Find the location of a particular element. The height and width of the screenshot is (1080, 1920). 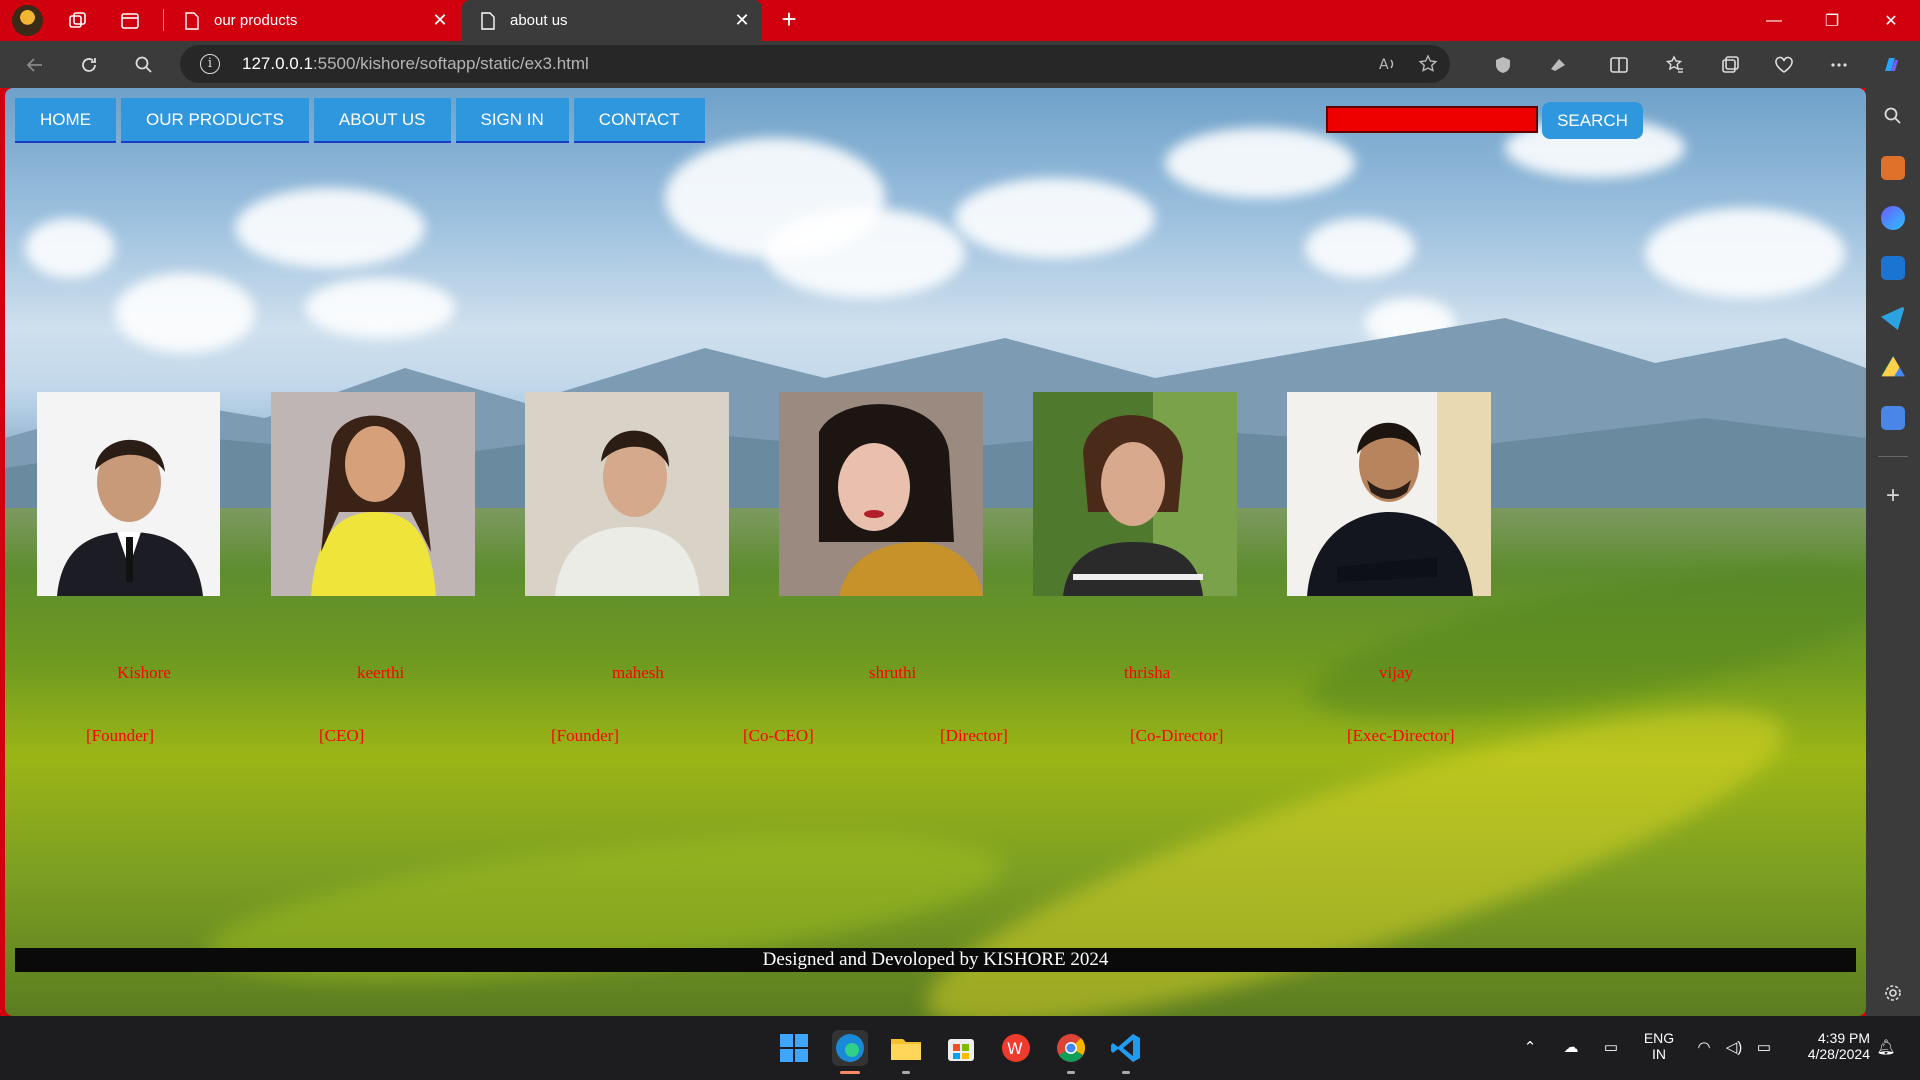

nav-about-us: ABOUT US is located at coordinates (382, 120).